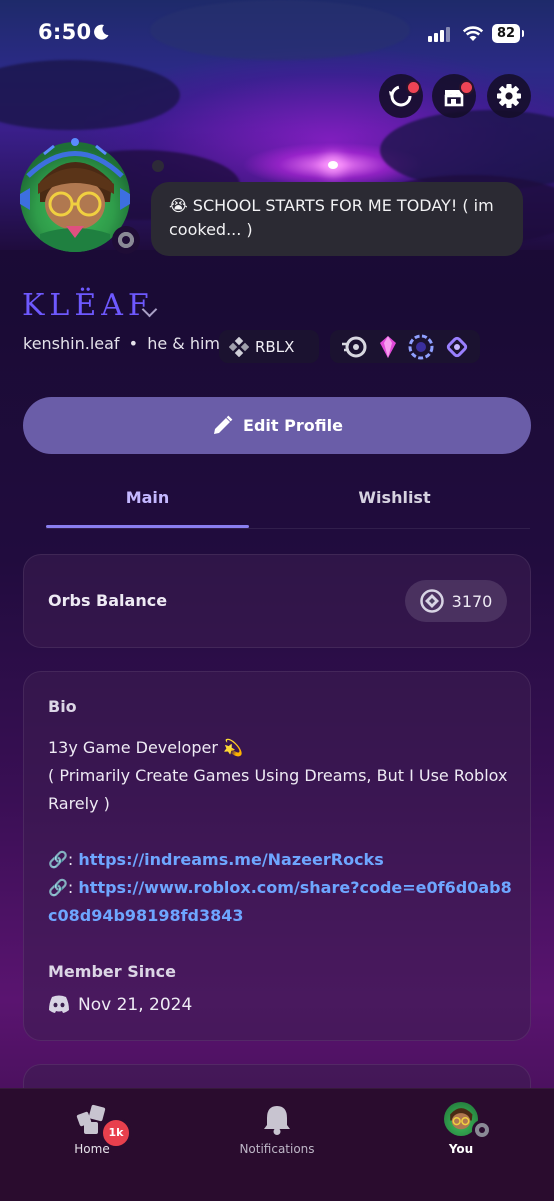  Describe the element at coordinates (288, 528) in the screenshot. I see `tab-divider` at that location.